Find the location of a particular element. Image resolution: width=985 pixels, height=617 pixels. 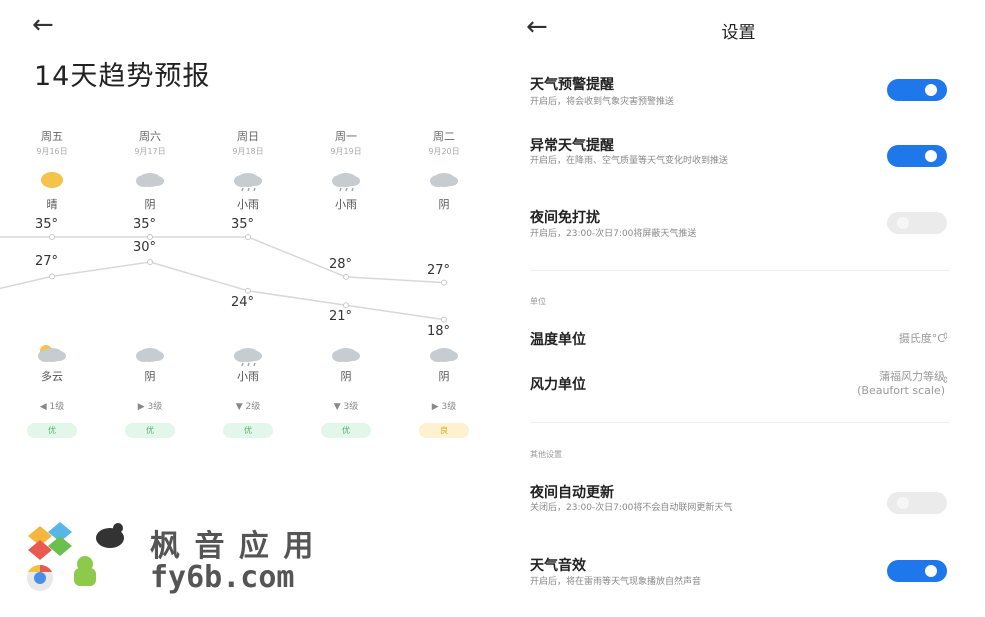

forecast-day-header: 周二 9月20日 is located at coordinates (444, 142).